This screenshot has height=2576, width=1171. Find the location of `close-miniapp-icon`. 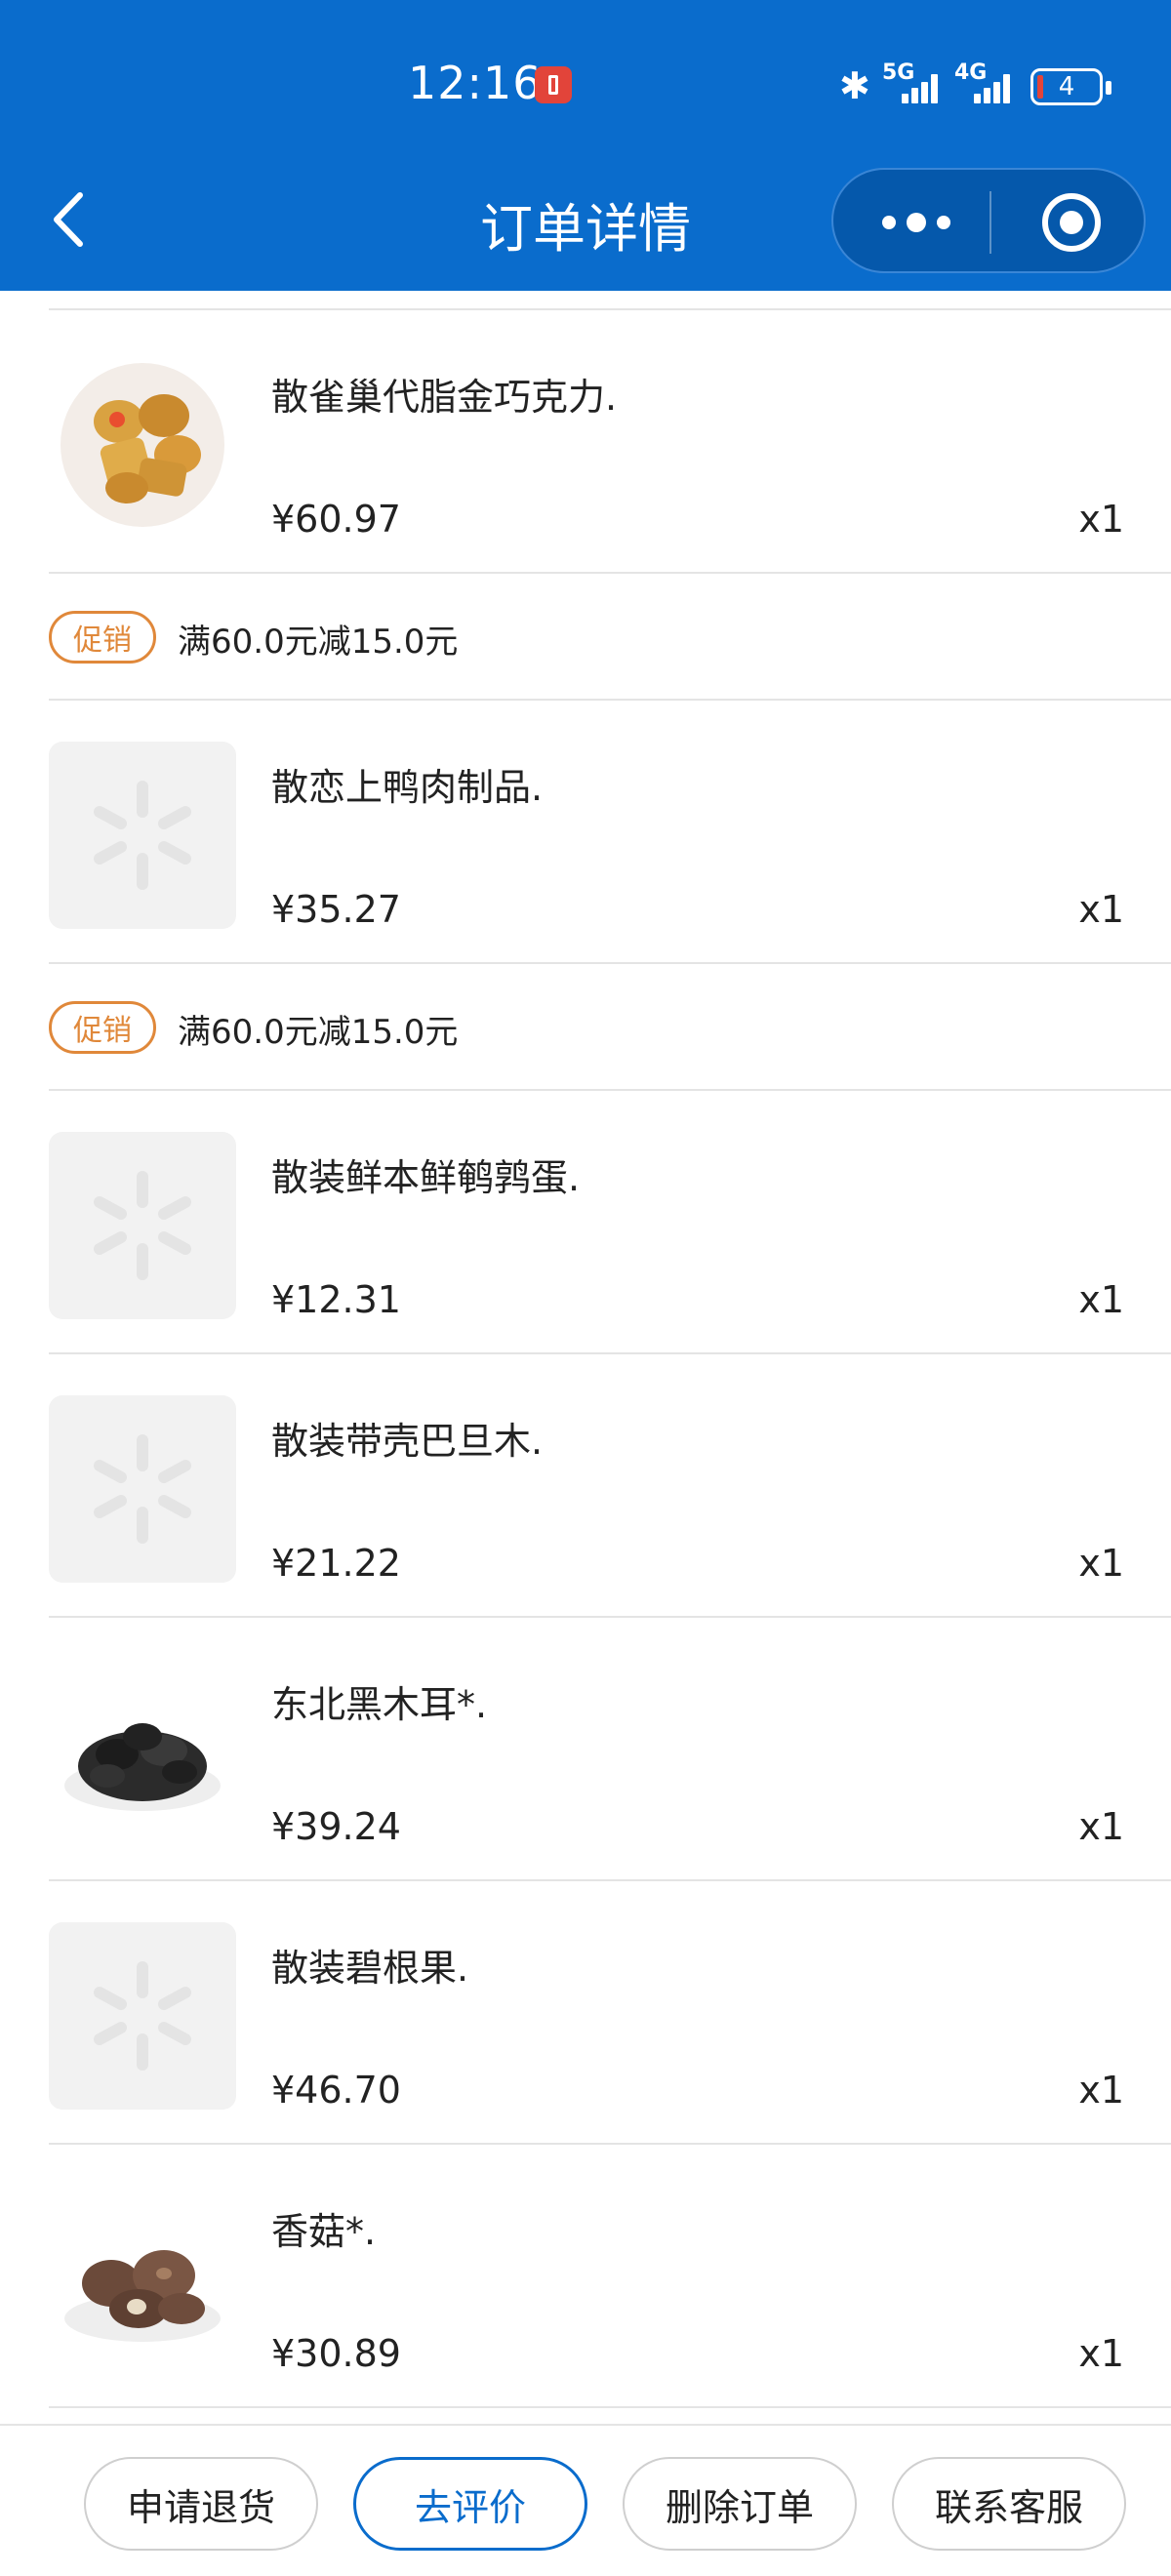

close-miniapp-icon is located at coordinates (1071, 222).